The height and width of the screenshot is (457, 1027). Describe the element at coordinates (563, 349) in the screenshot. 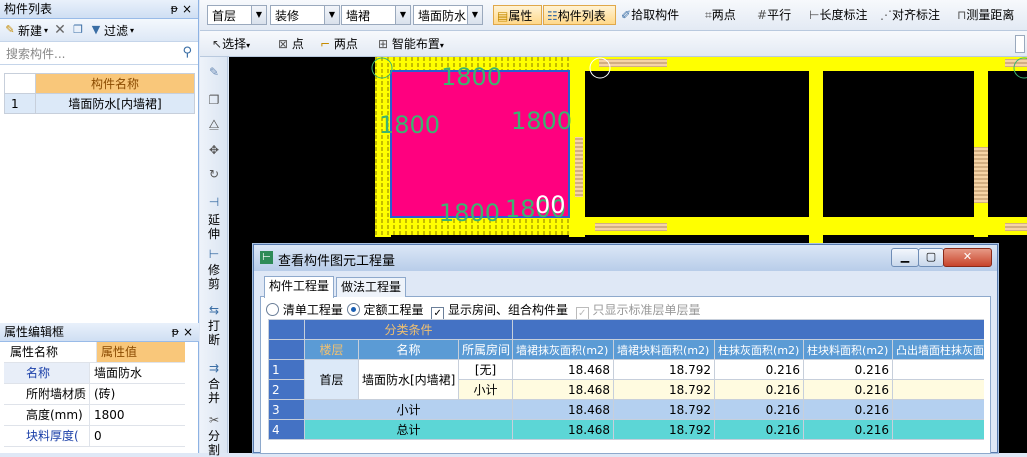

I see `column-header: 墙裙抹灰面积(m2)` at that location.